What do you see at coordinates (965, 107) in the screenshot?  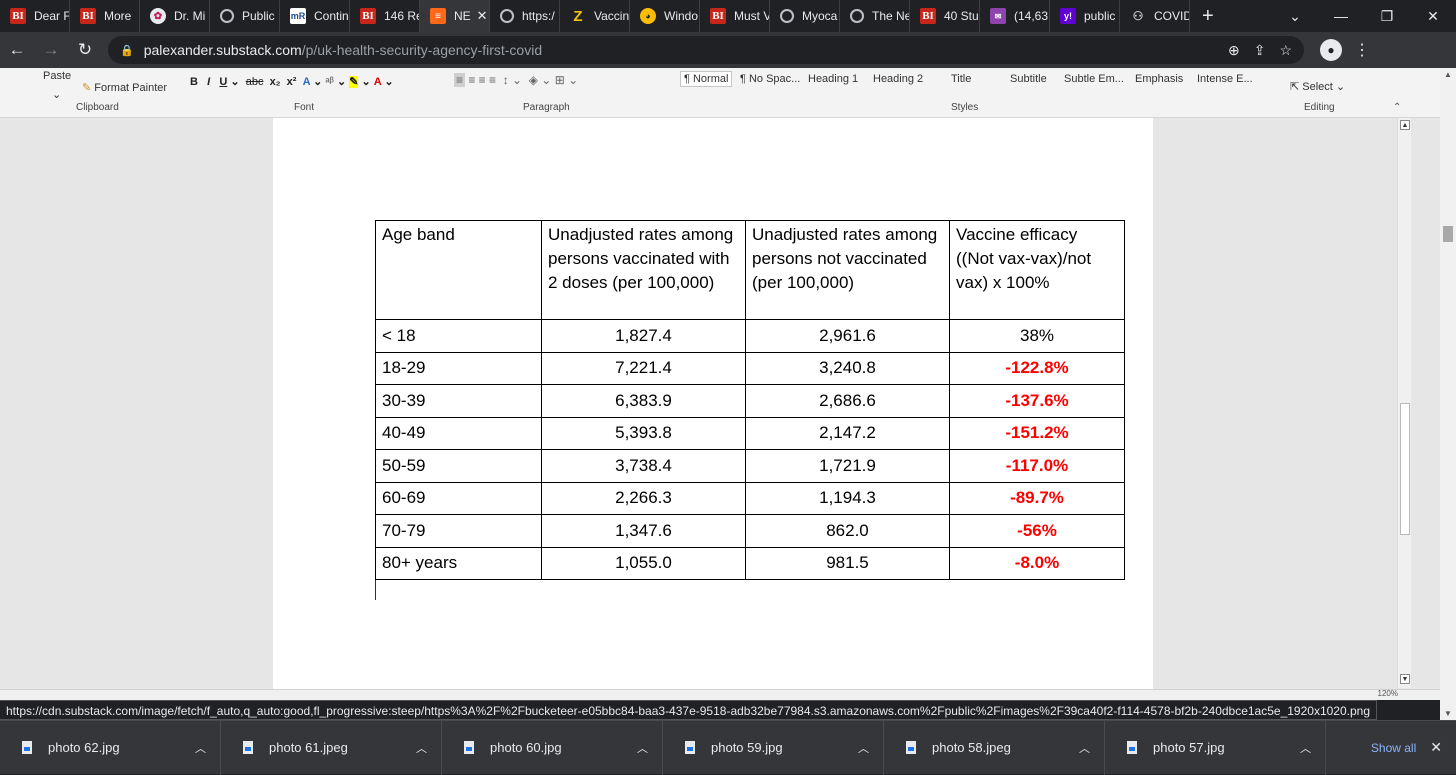 I see `group-styles: Styles` at bounding box center [965, 107].